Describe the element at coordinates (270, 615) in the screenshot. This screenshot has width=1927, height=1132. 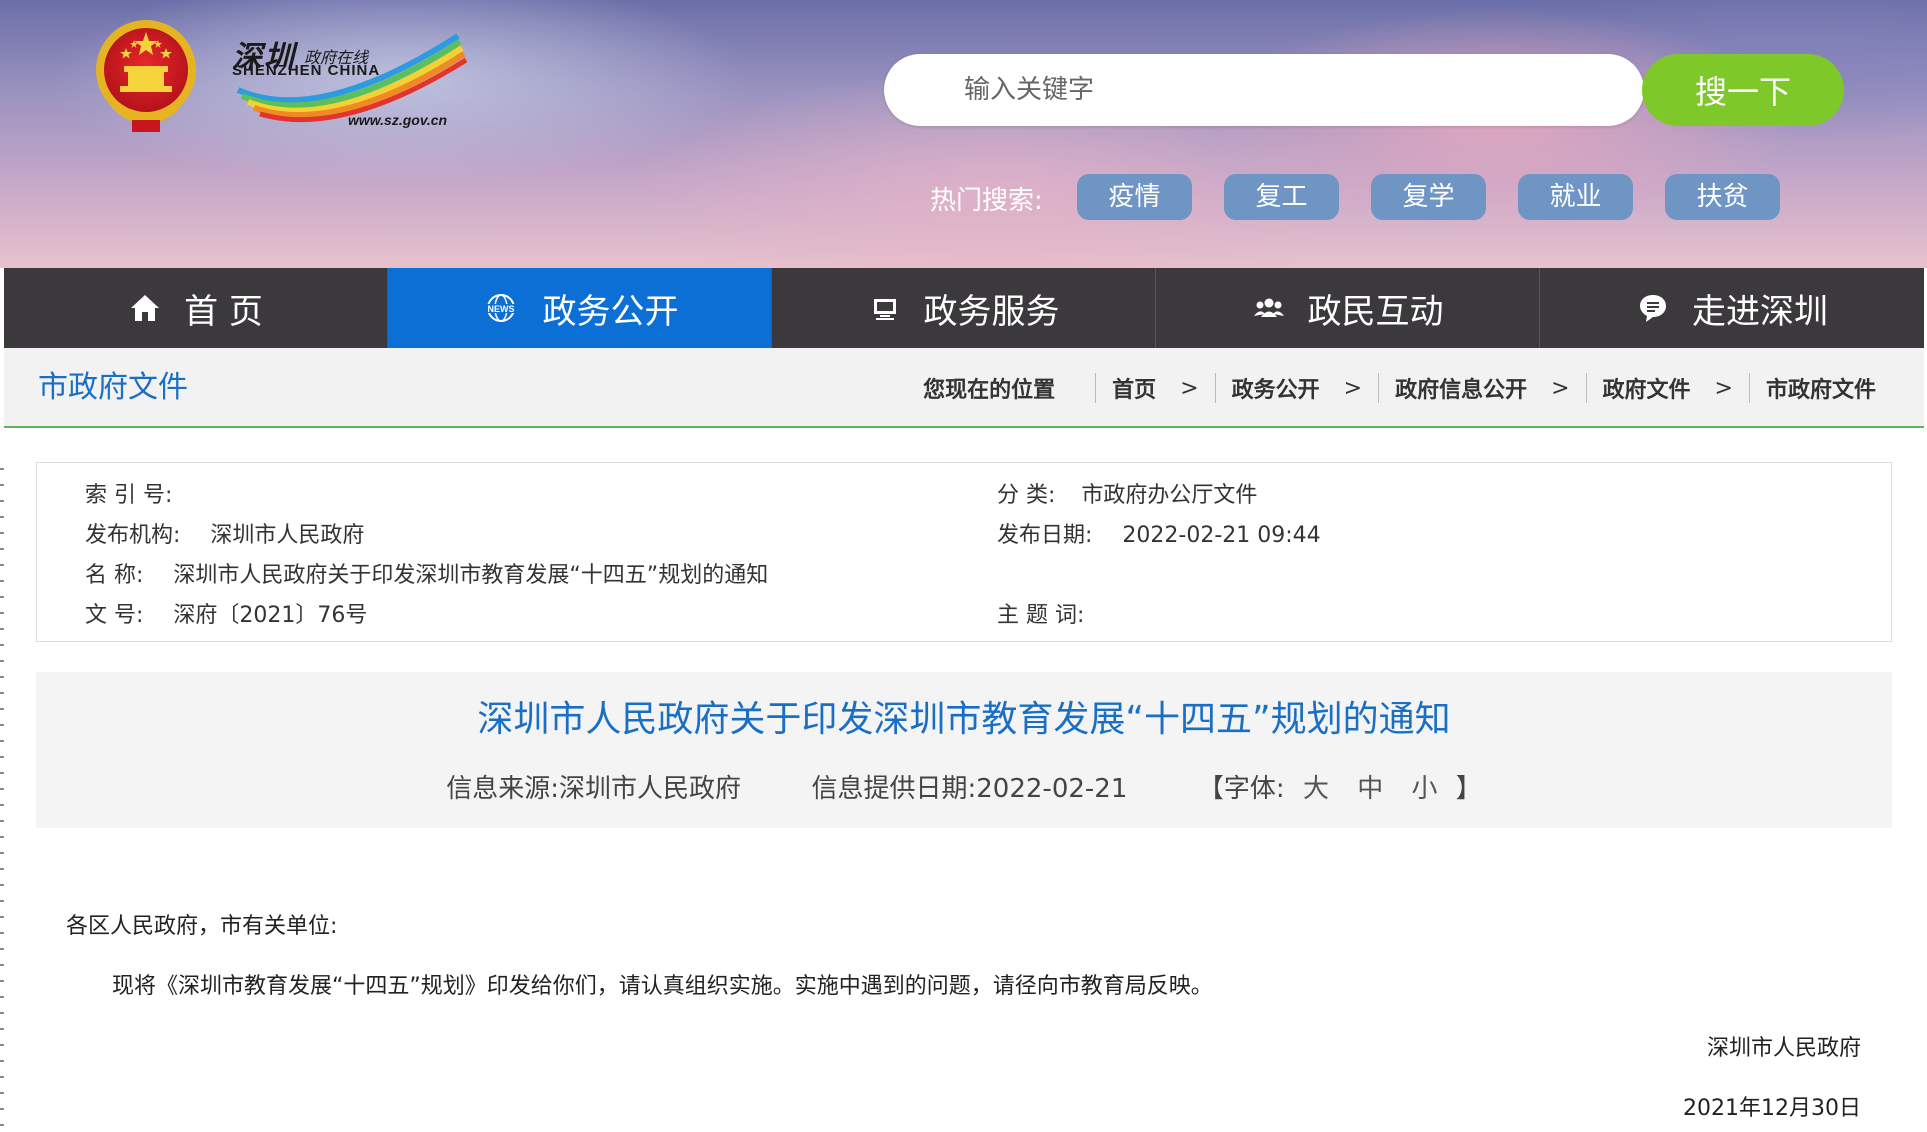
I see `info-value: 深府〔2021〕76号` at that location.